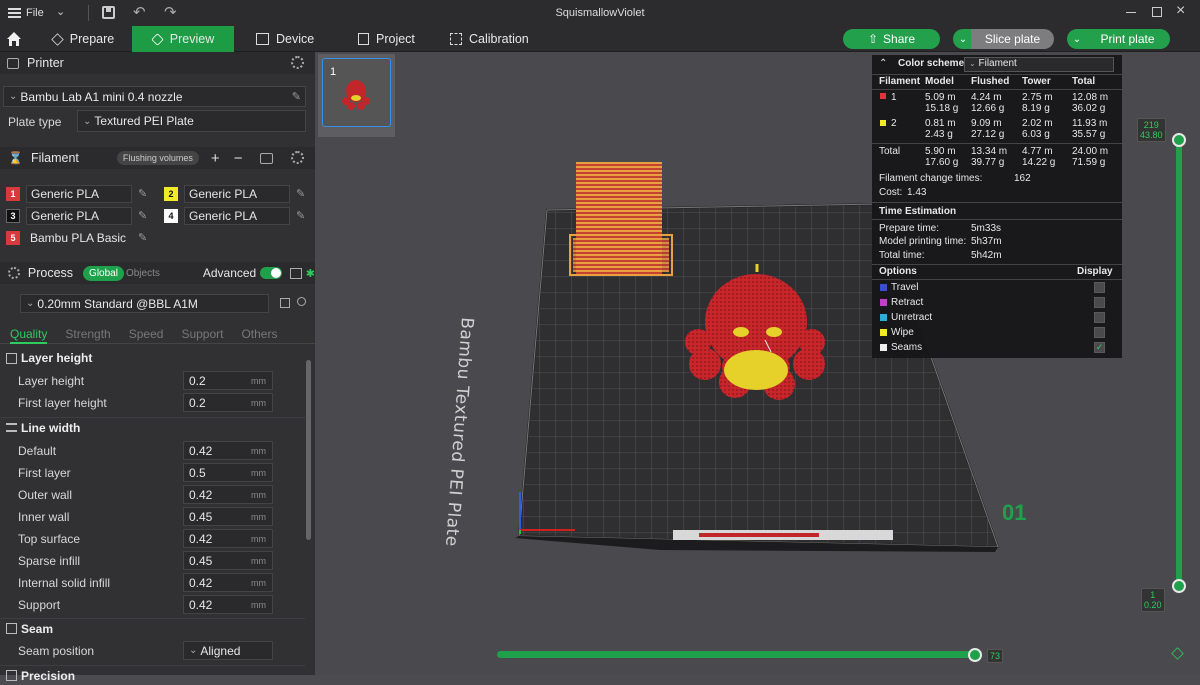  What do you see at coordinates (1099, 332) in the screenshot?
I see `wipe-checkbox` at bounding box center [1099, 332].